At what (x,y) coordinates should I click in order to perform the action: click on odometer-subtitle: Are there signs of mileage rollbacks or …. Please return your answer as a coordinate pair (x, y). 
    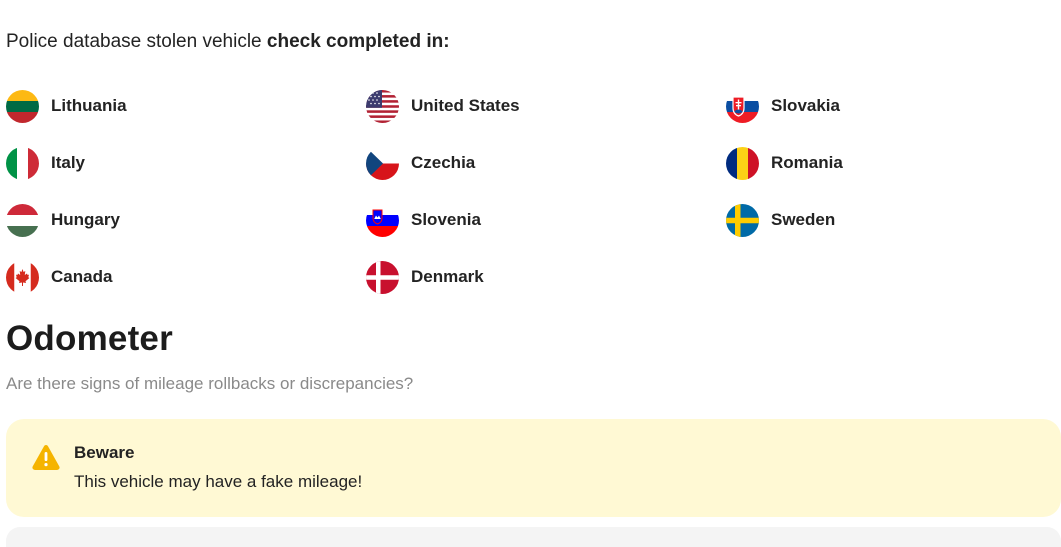
    Looking at the image, I should click on (210, 383).